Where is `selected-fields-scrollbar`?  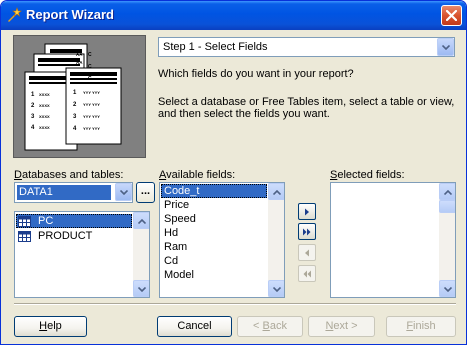 selected-fields-scrollbar is located at coordinates (447, 240).